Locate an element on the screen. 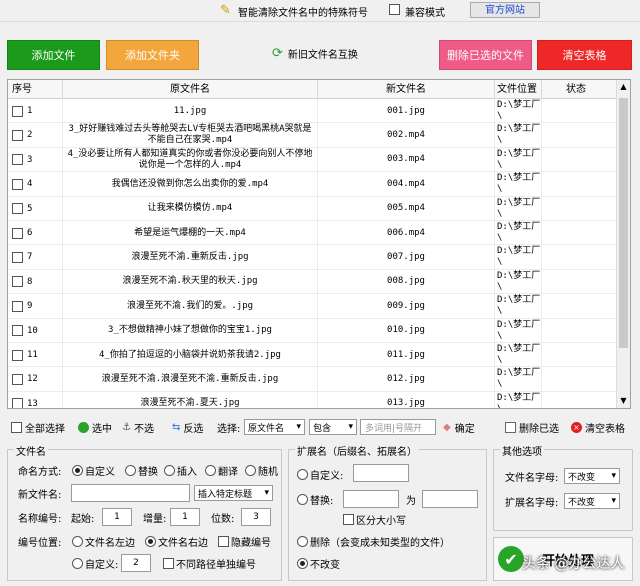 Image resolution: width=640 pixels, height=586 pixels. mode-random-radio: 随机 is located at coordinates (261, 470).